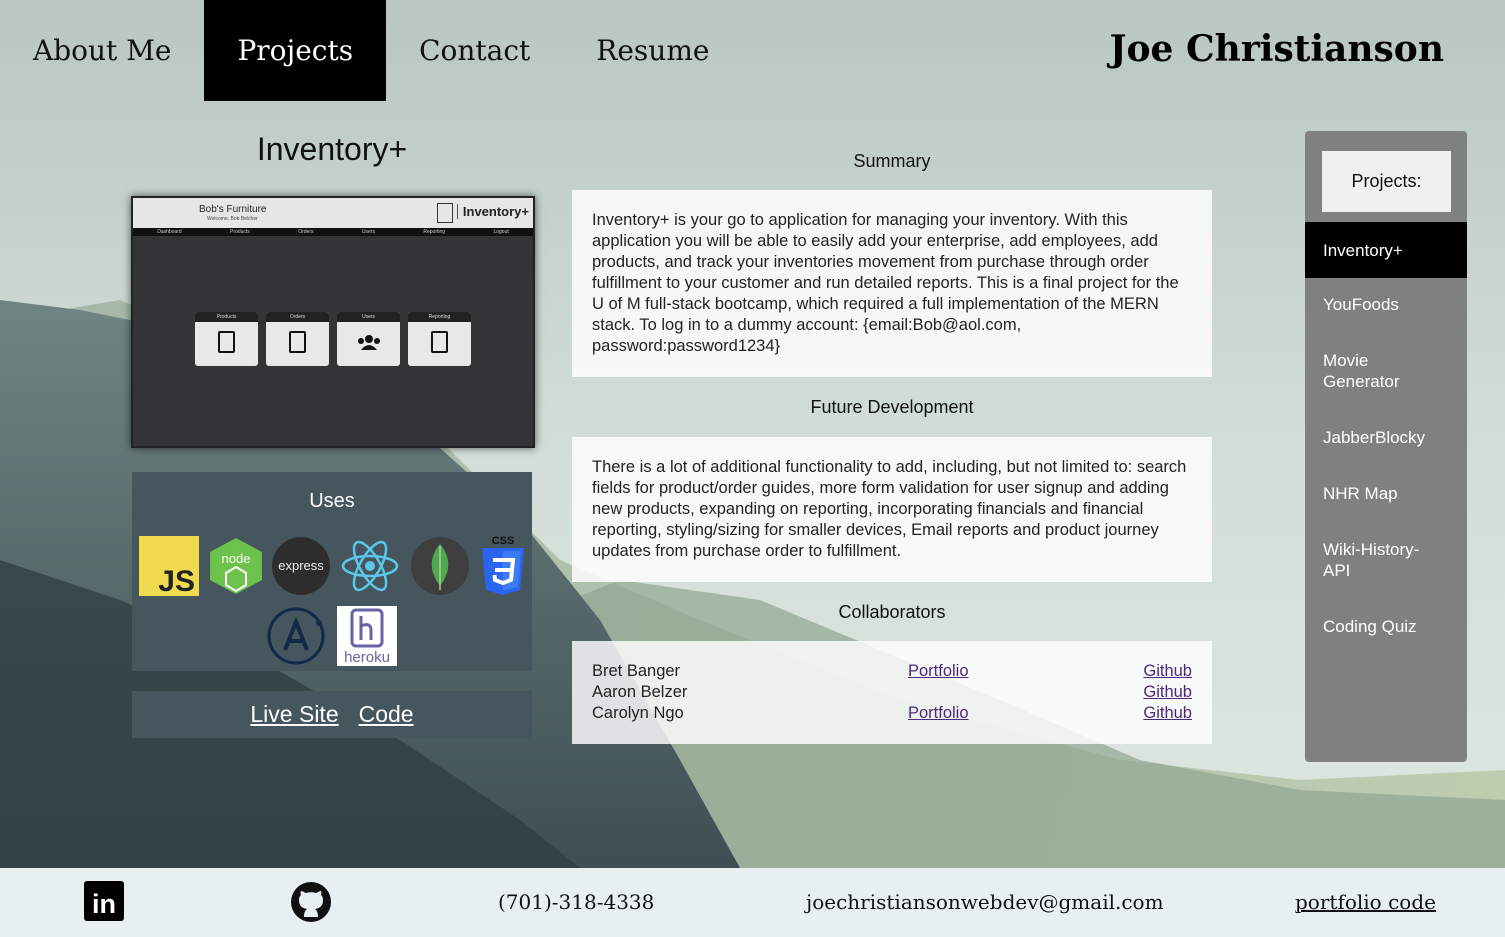 The image size is (1505, 937). I want to click on users-icon, so click(368, 345).